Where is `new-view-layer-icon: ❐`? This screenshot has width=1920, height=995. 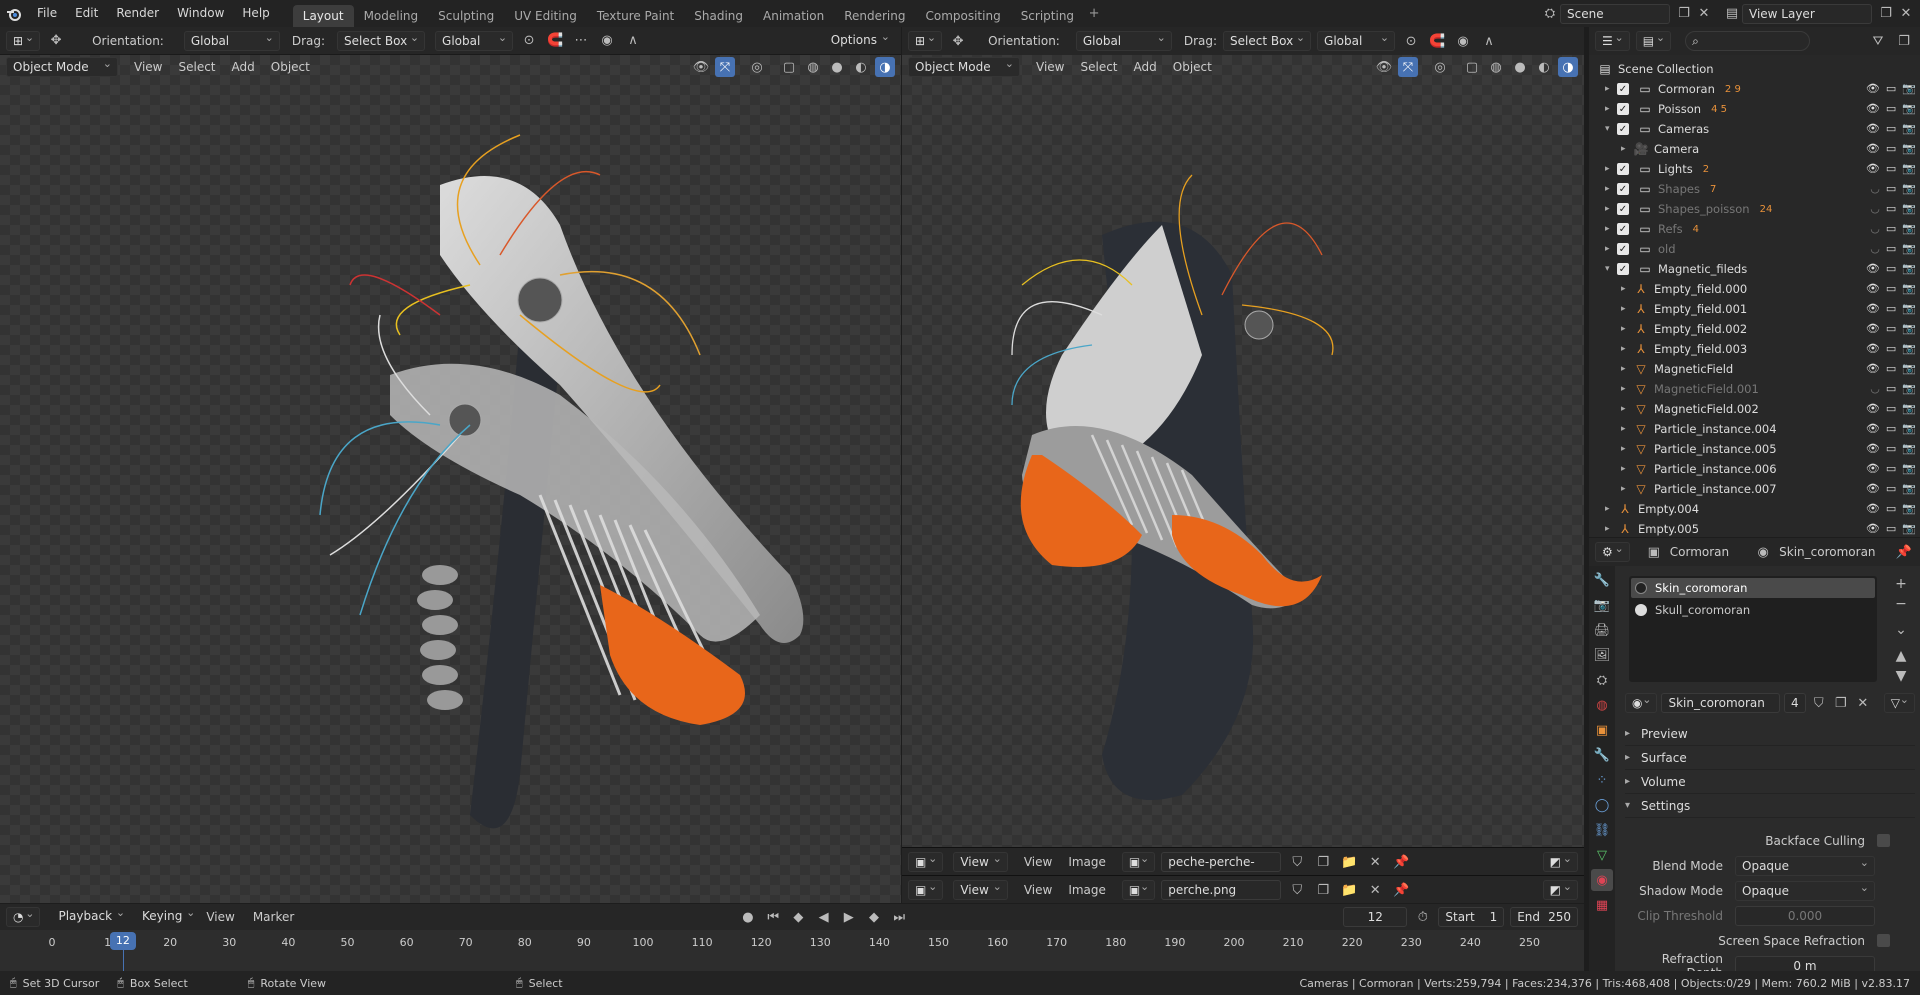
new-view-layer-icon: ❐ is located at coordinates (1886, 14).